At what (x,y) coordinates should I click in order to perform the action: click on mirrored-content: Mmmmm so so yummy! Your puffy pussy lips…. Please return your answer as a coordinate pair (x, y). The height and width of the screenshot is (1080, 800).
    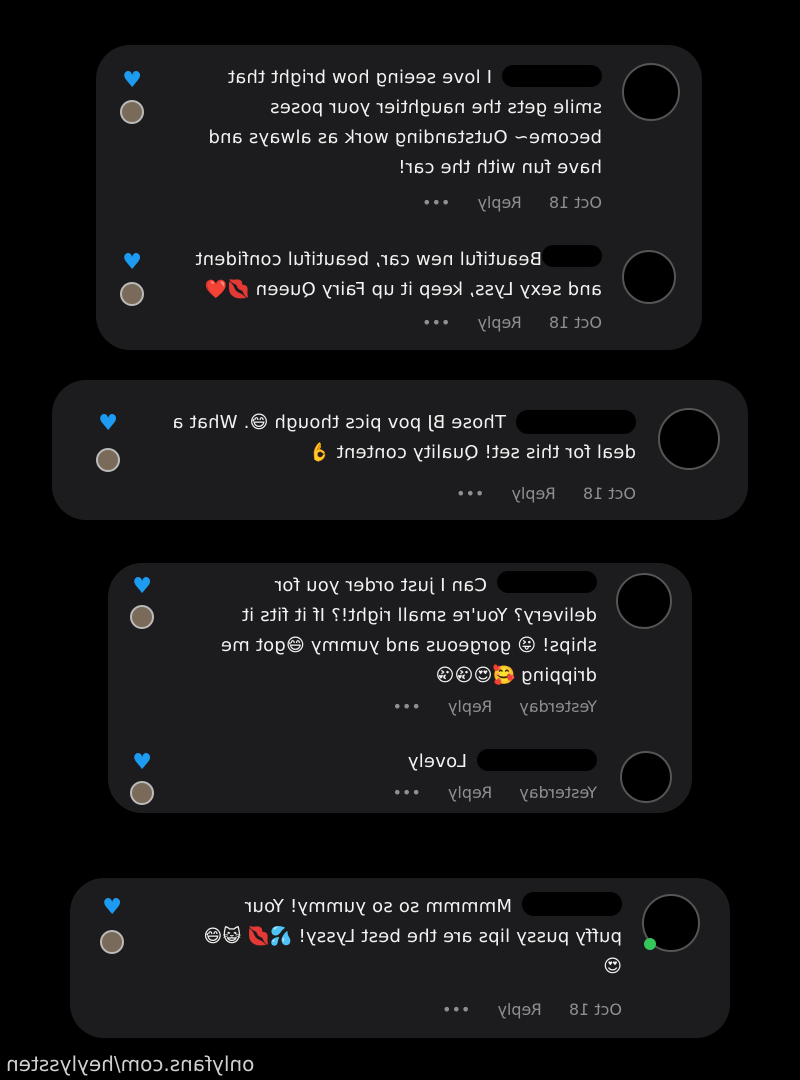
    Looking at the image, I should click on (400, 958).